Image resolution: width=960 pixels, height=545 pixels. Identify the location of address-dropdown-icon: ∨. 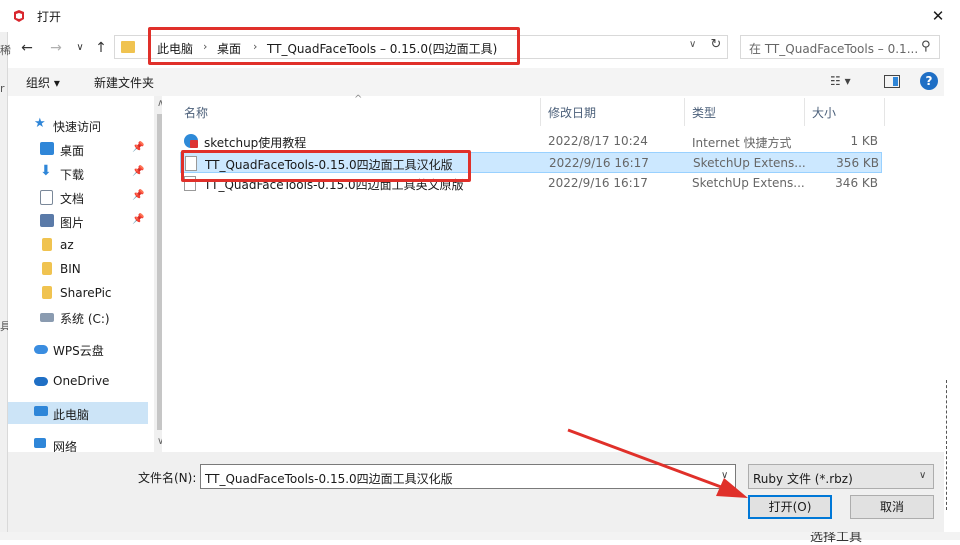
(692, 44).